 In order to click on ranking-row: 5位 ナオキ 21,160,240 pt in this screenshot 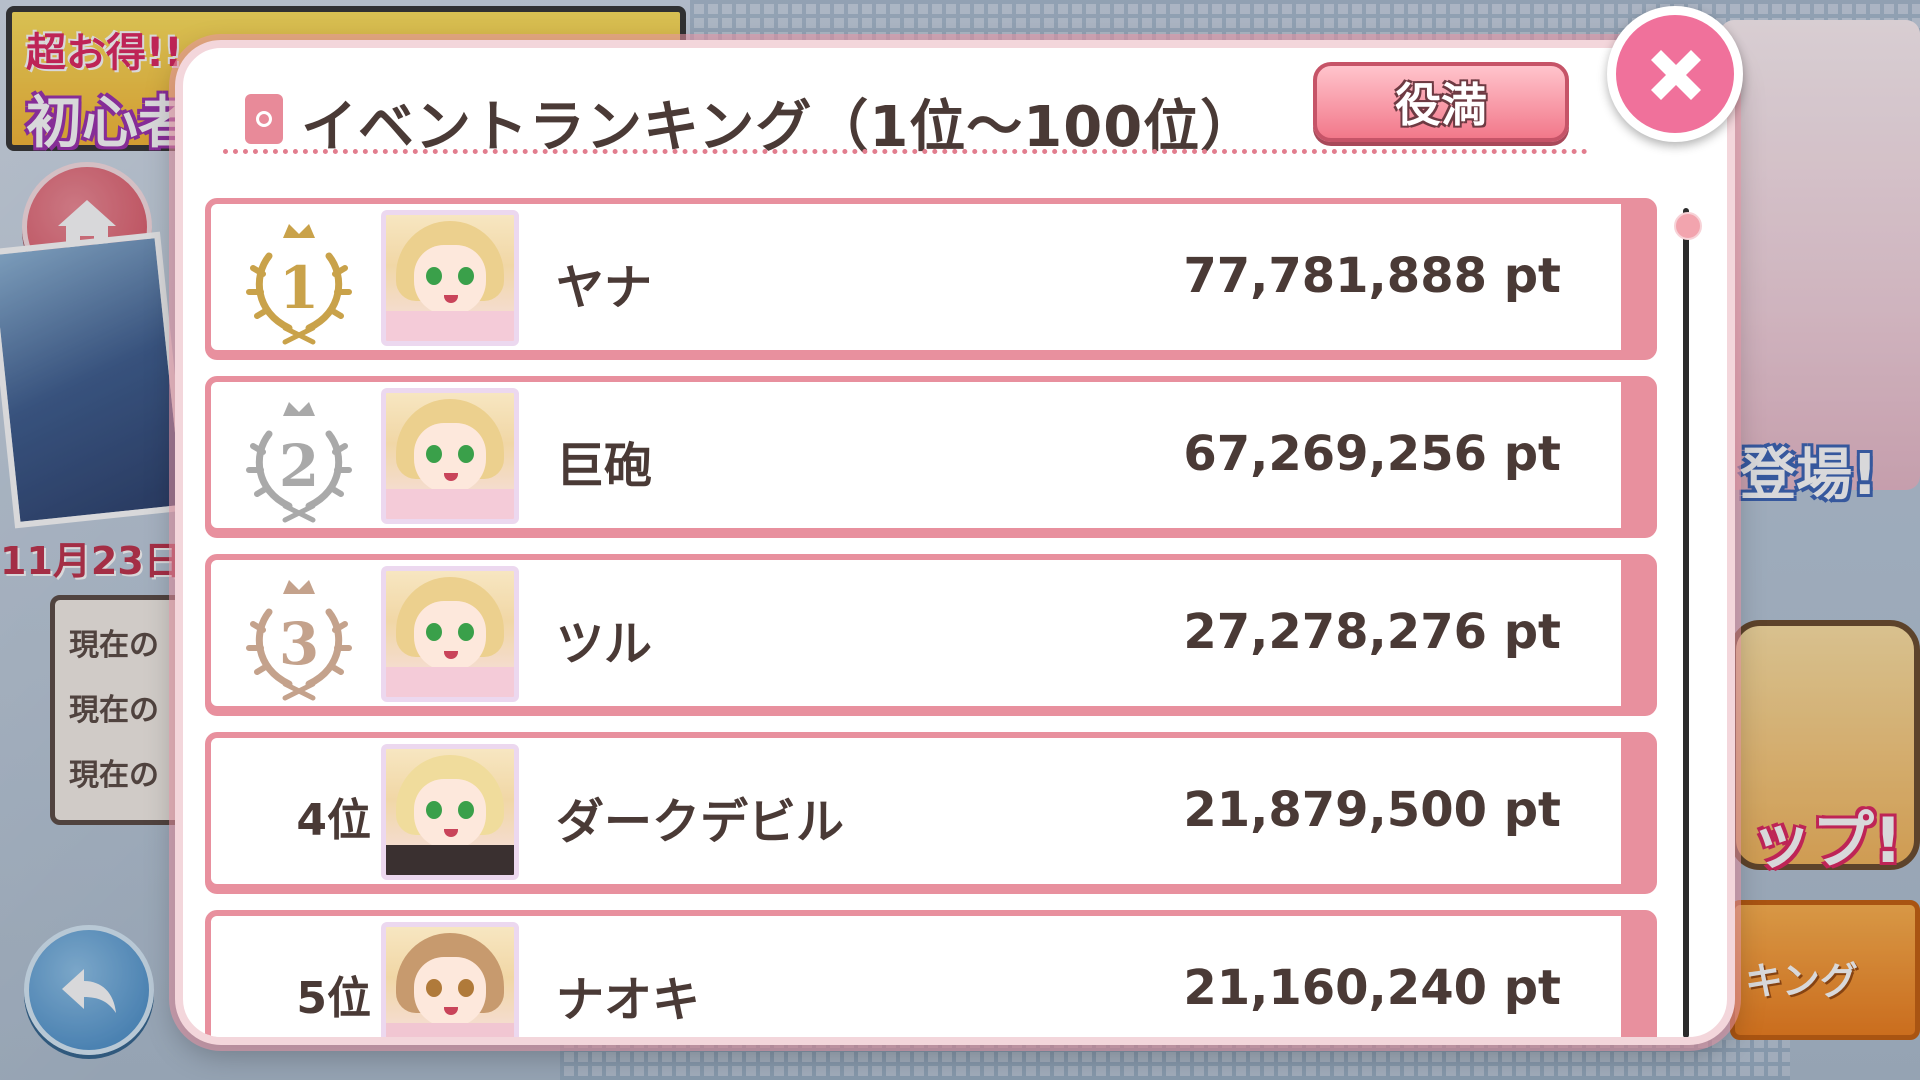, I will do `click(931, 973)`.